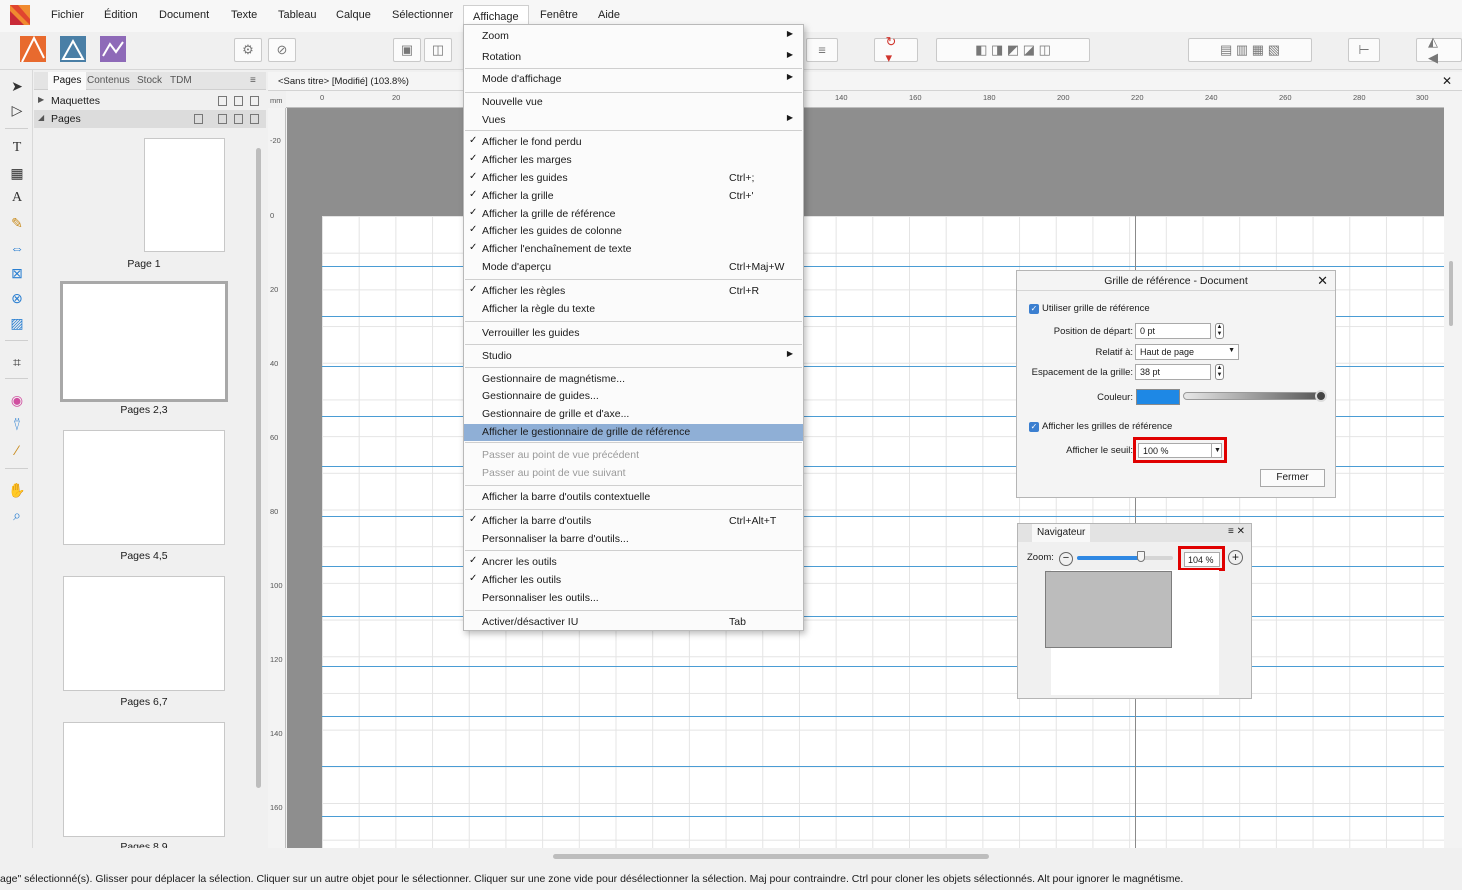 This screenshot has height=890, width=1462. Describe the element at coordinates (1066, 559) in the screenshot. I see `zoom-out-icon: −` at that location.